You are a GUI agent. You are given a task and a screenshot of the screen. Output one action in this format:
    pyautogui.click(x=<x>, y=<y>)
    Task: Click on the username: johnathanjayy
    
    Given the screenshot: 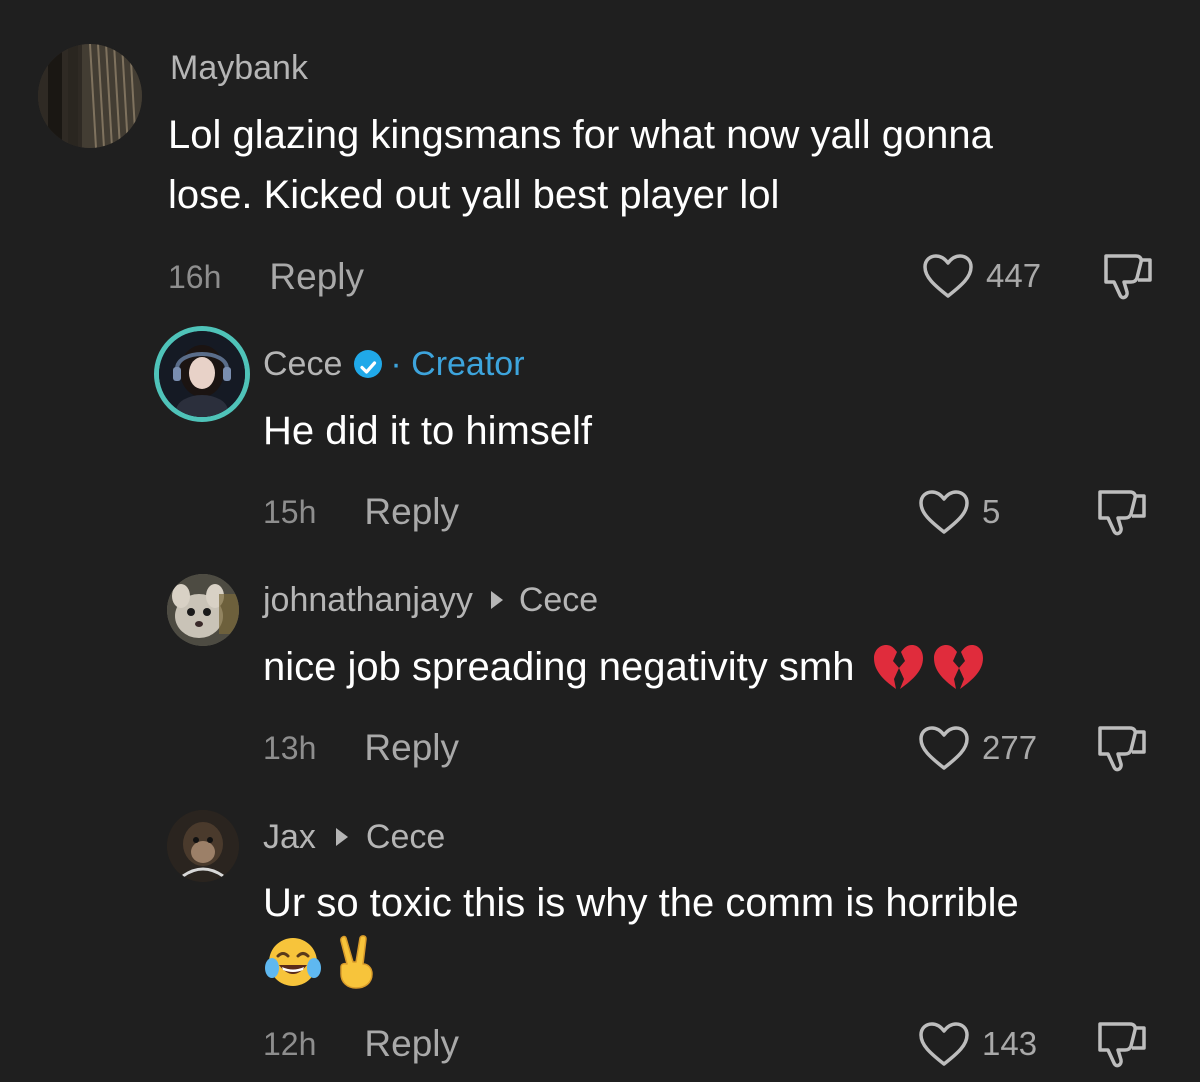 What is the action you would take?
    pyautogui.click(x=368, y=600)
    